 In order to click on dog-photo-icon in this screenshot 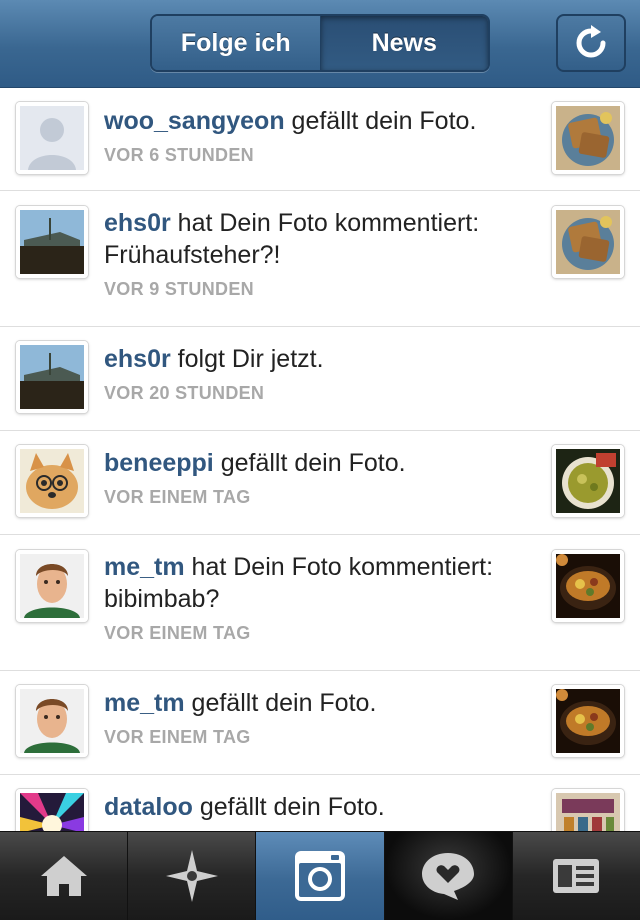, I will do `click(52, 481)`.